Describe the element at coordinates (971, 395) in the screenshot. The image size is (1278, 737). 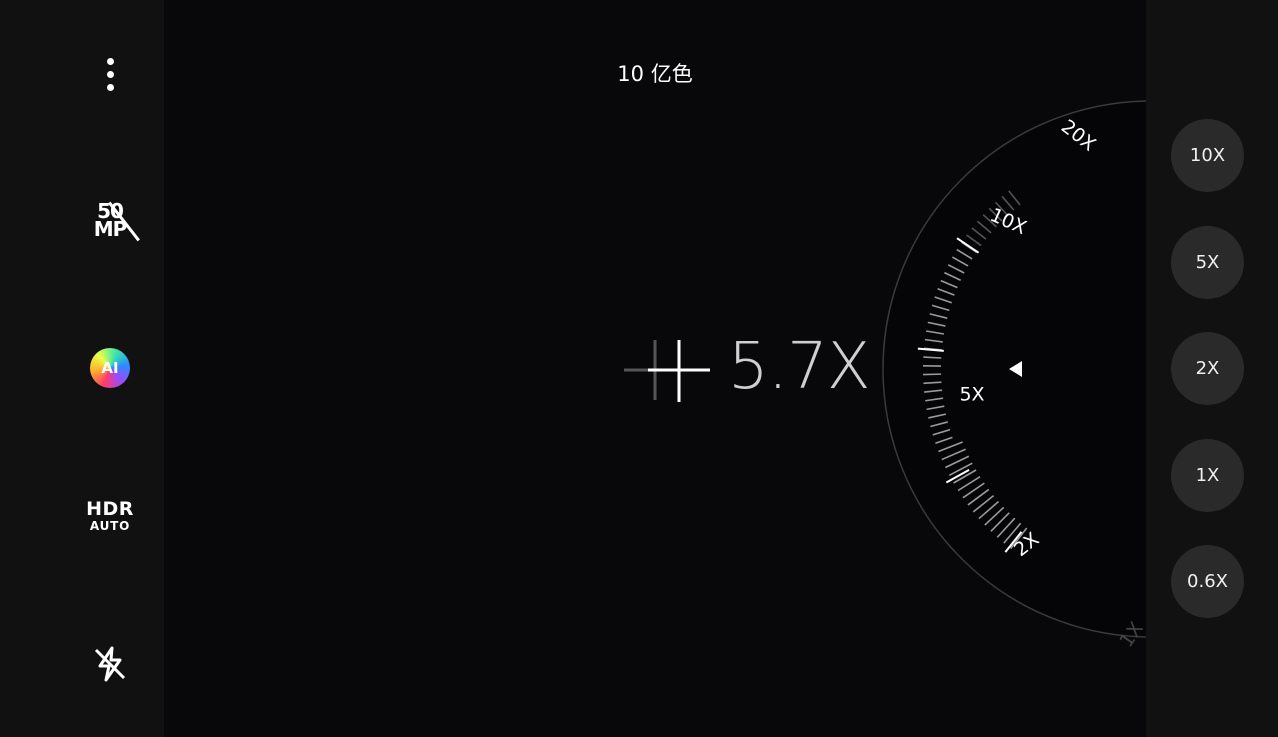
I see `dial-label-5x: 5X` at that location.